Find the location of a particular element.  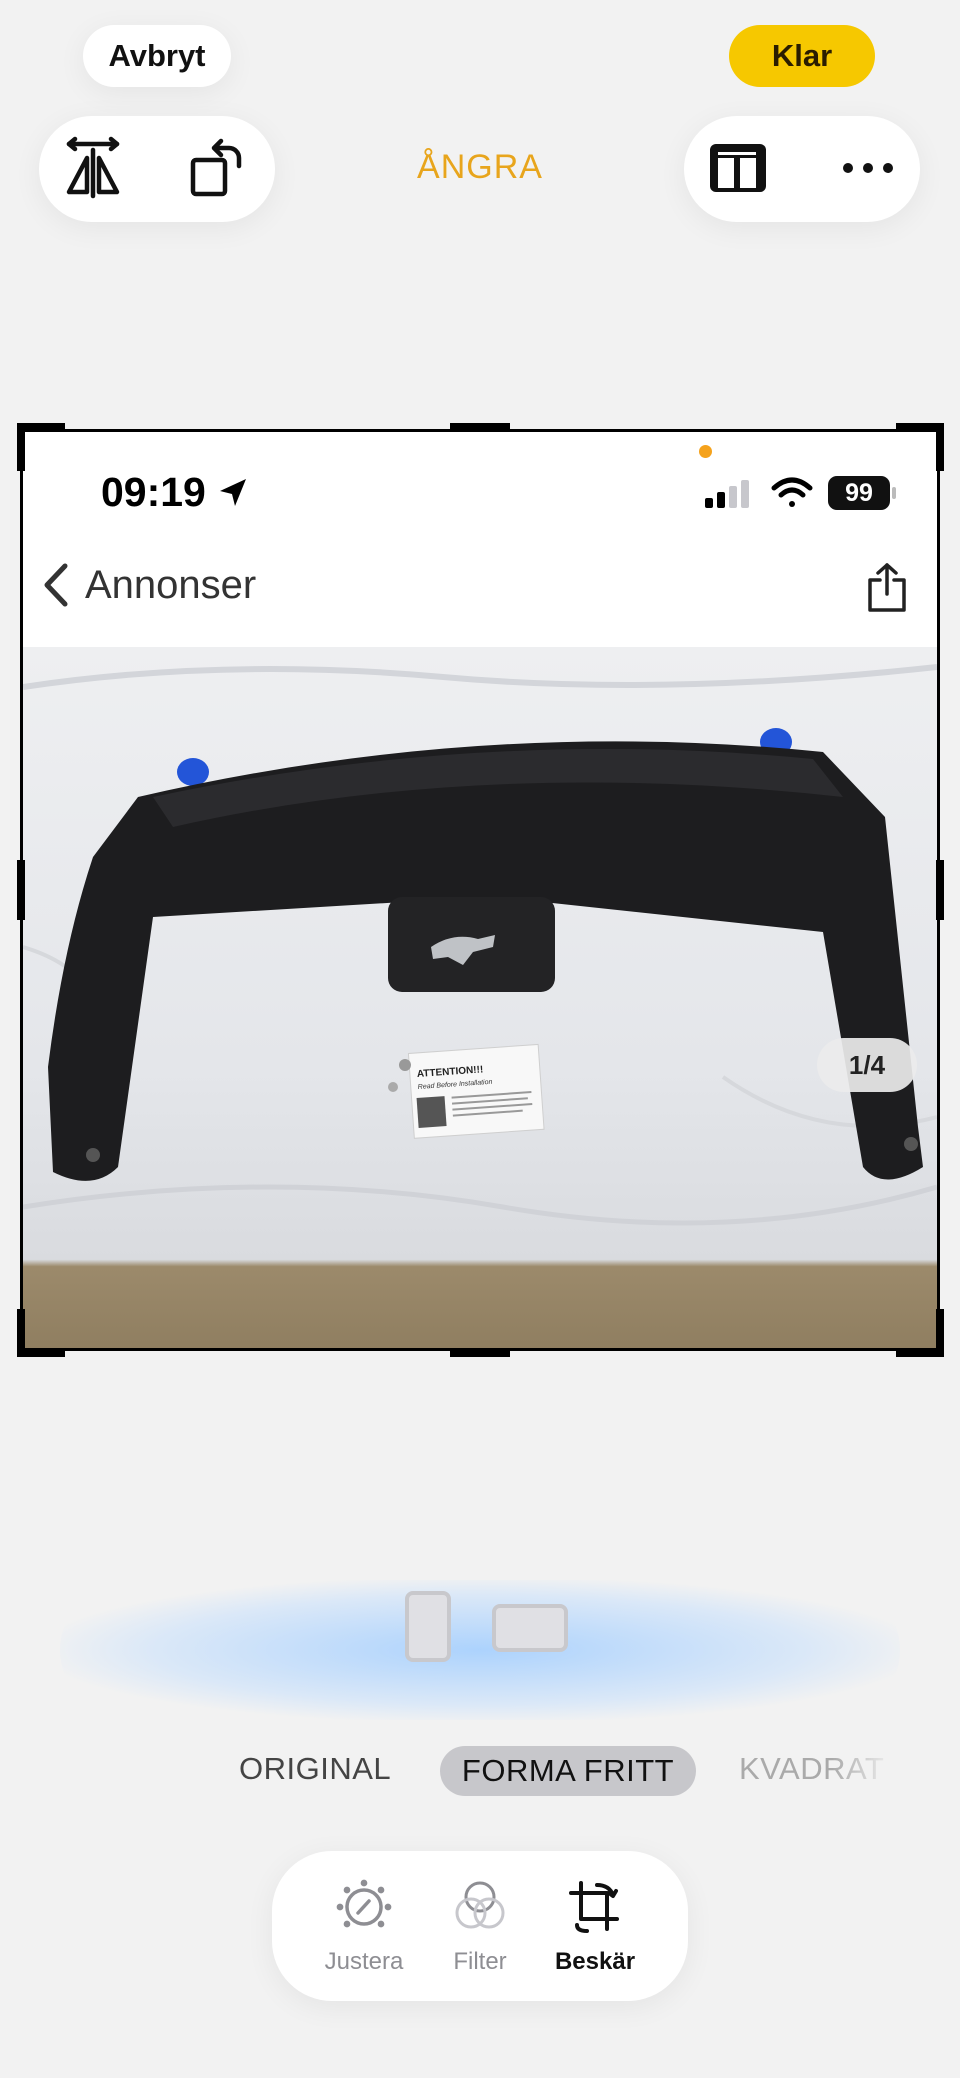

crop-handle-top-right-v is located at coordinates (940, 447).